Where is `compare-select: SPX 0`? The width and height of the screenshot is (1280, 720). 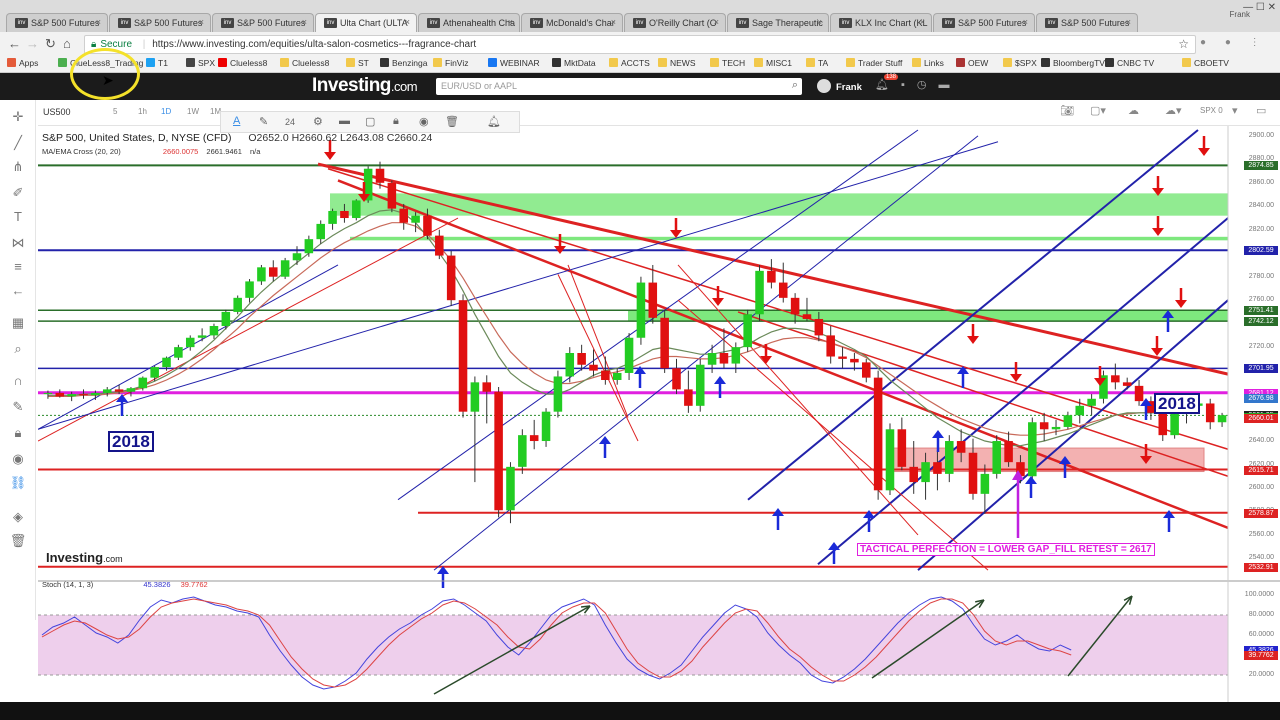 compare-select: SPX 0 is located at coordinates (1211, 110).